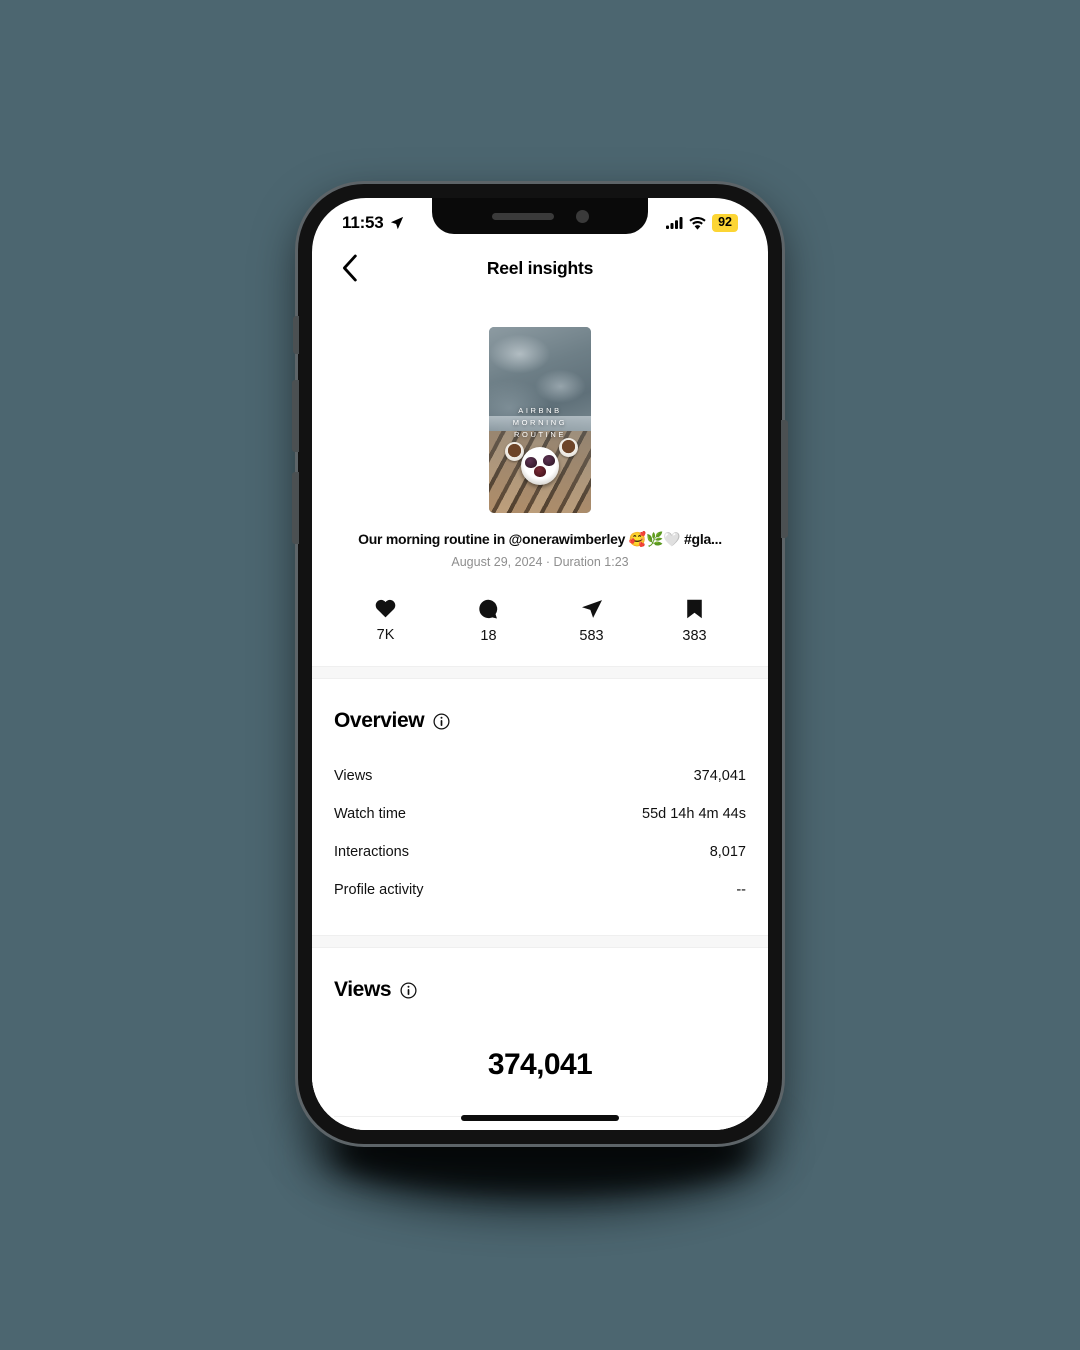 Image resolution: width=1080 pixels, height=1350 pixels. I want to click on stat-value: 55d 14h 4m 44s, so click(694, 814).